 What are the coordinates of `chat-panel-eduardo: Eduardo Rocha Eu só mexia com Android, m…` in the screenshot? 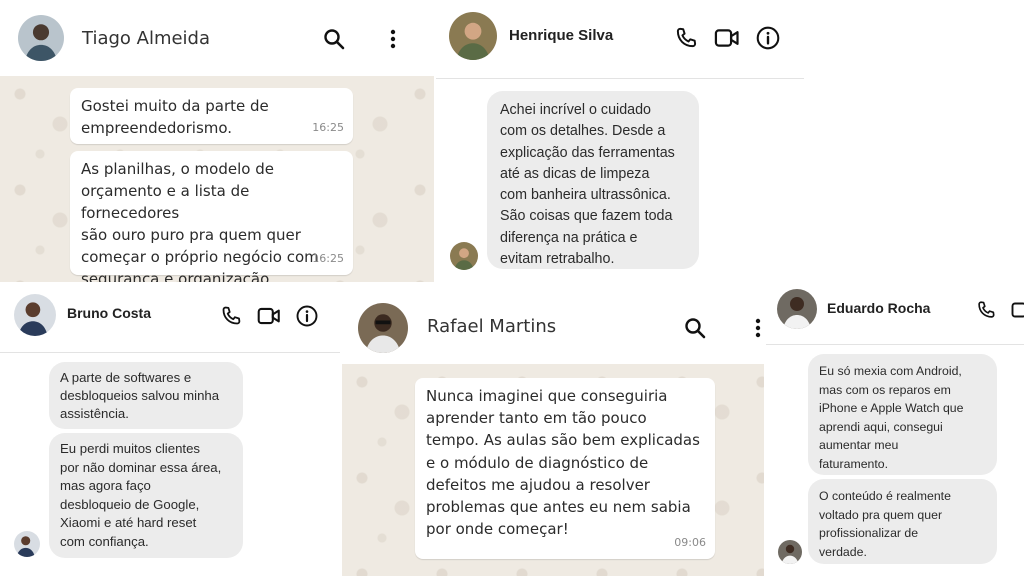 It's located at (895, 426).